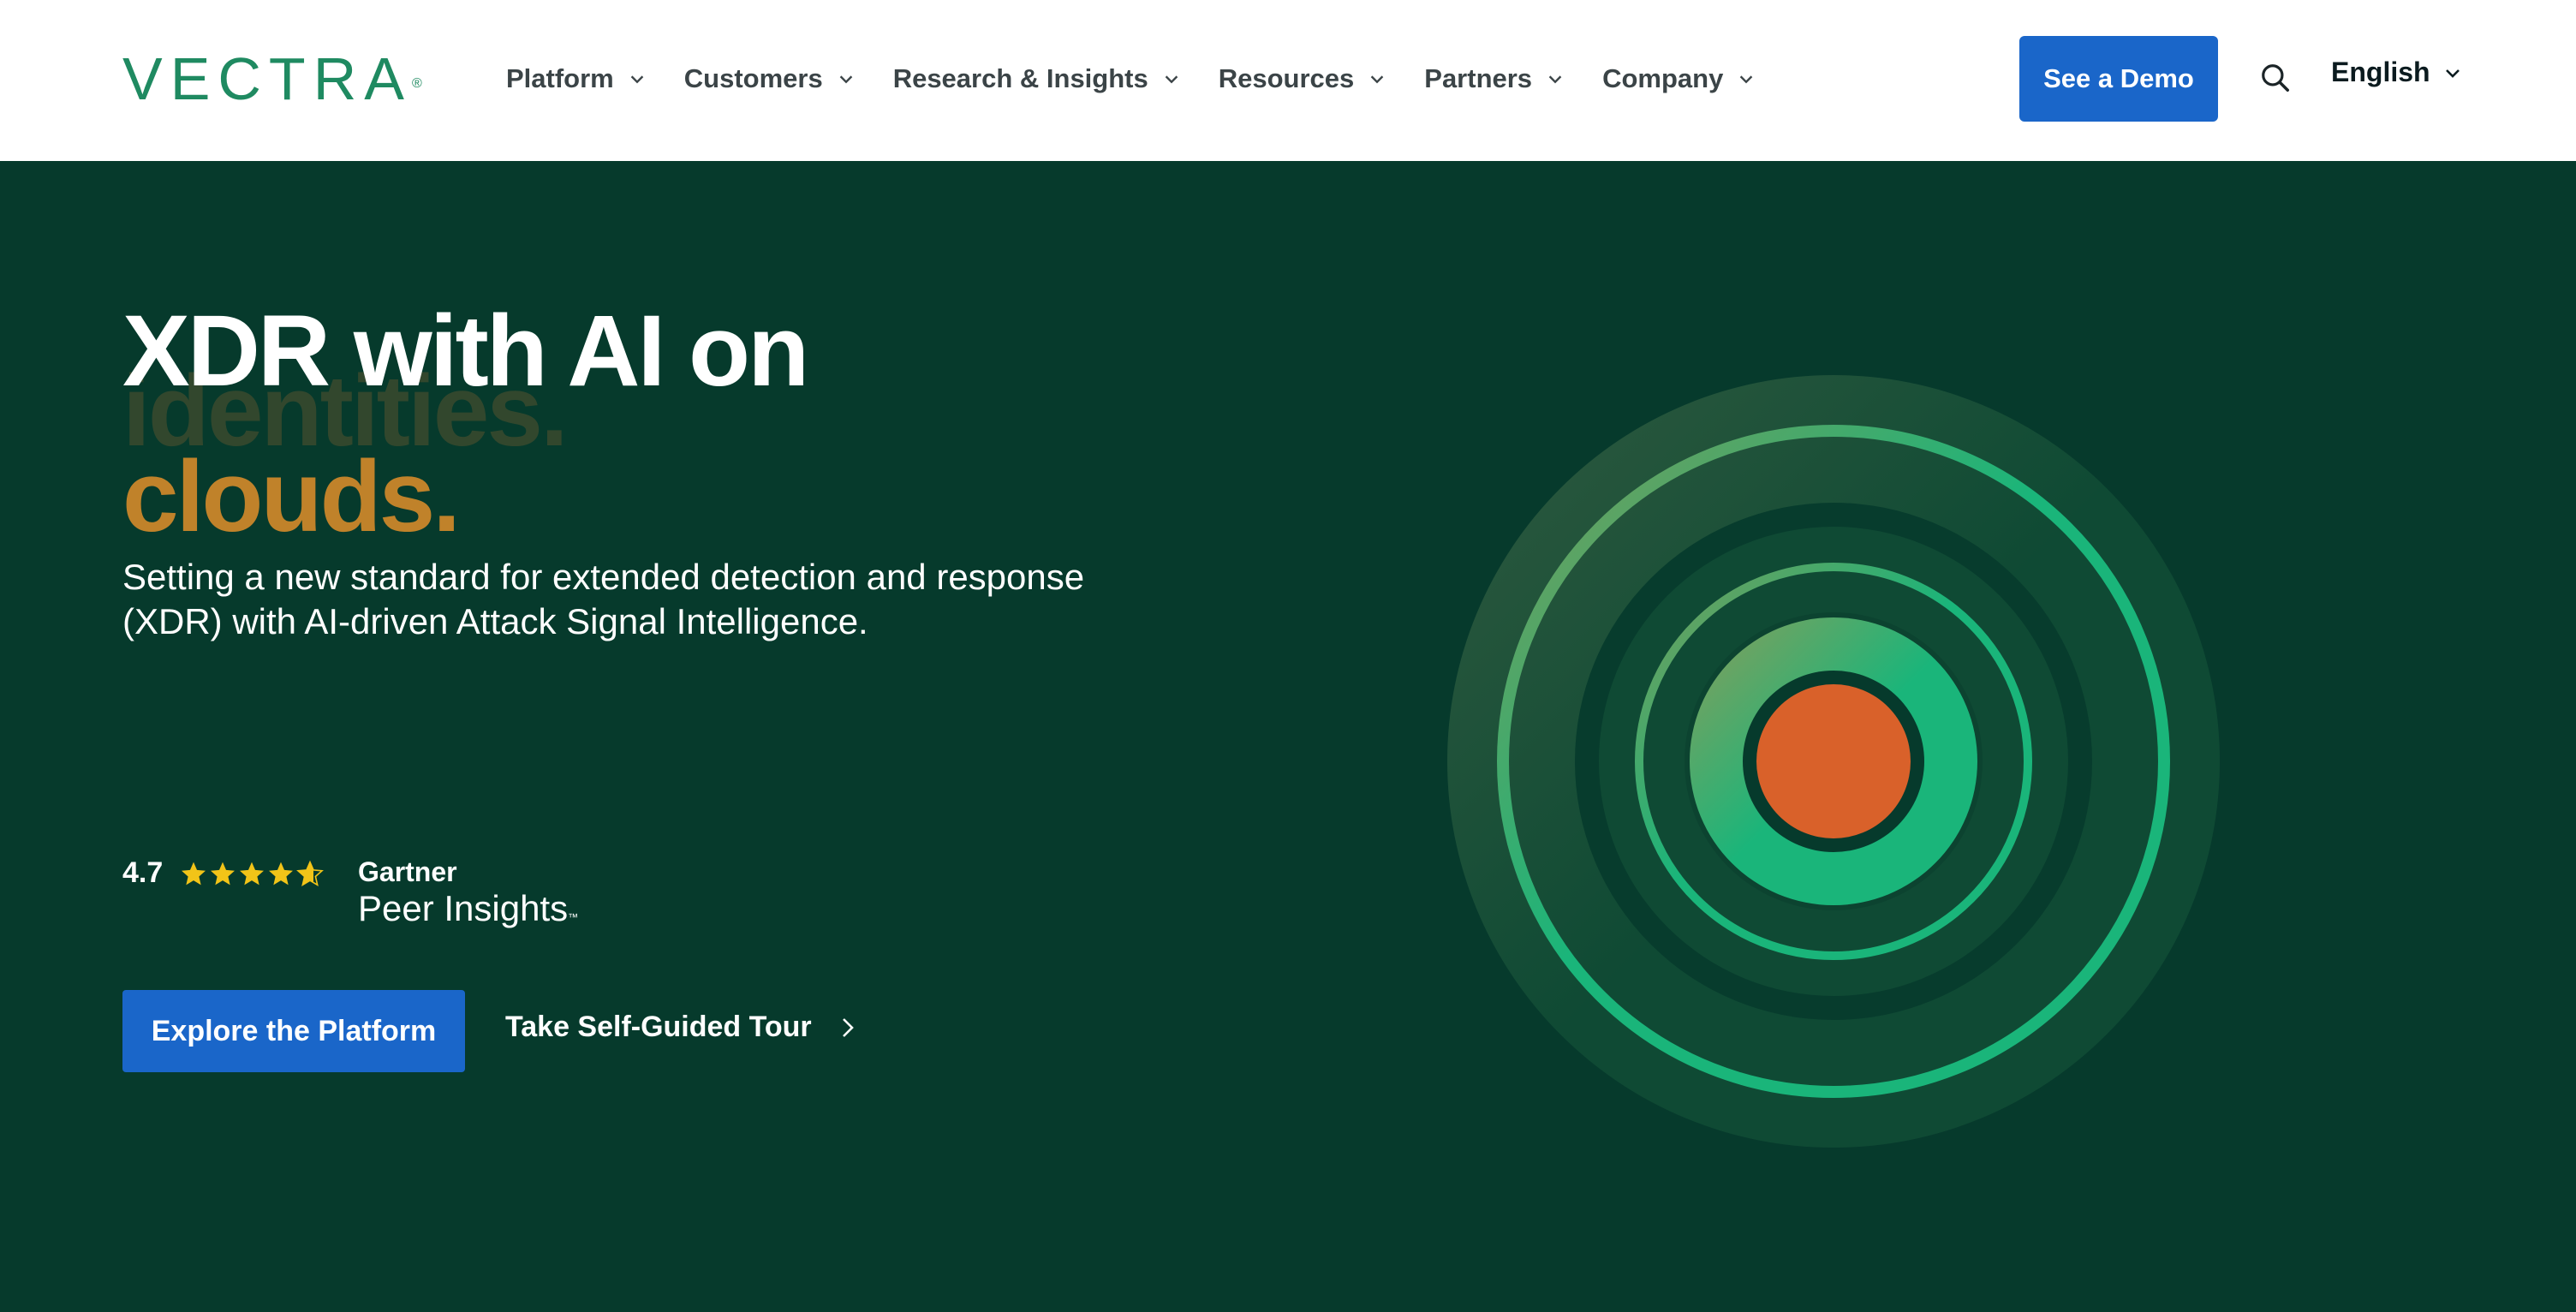  I want to click on rating-summary: 4.7, so click(224, 873).